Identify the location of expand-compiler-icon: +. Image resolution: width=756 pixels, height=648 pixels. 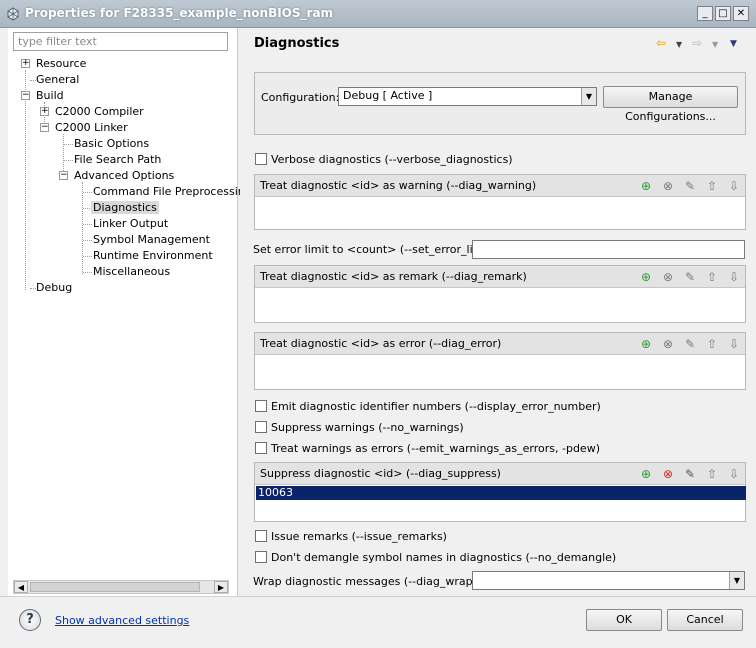
(44, 111).